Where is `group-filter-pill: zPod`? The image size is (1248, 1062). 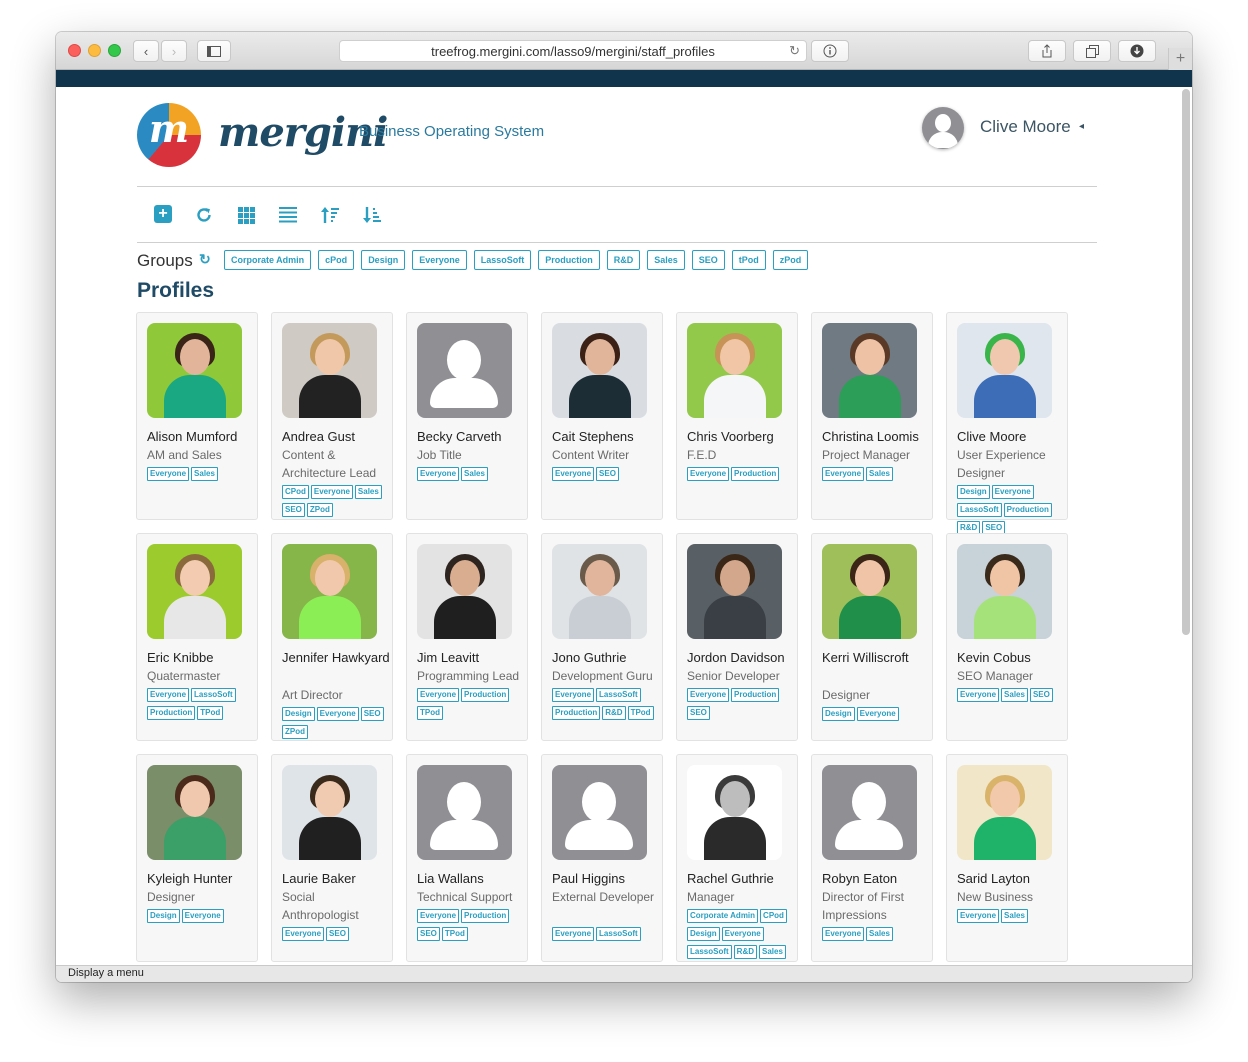
group-filter-pill: zPod is located at coordinates (790, 260).